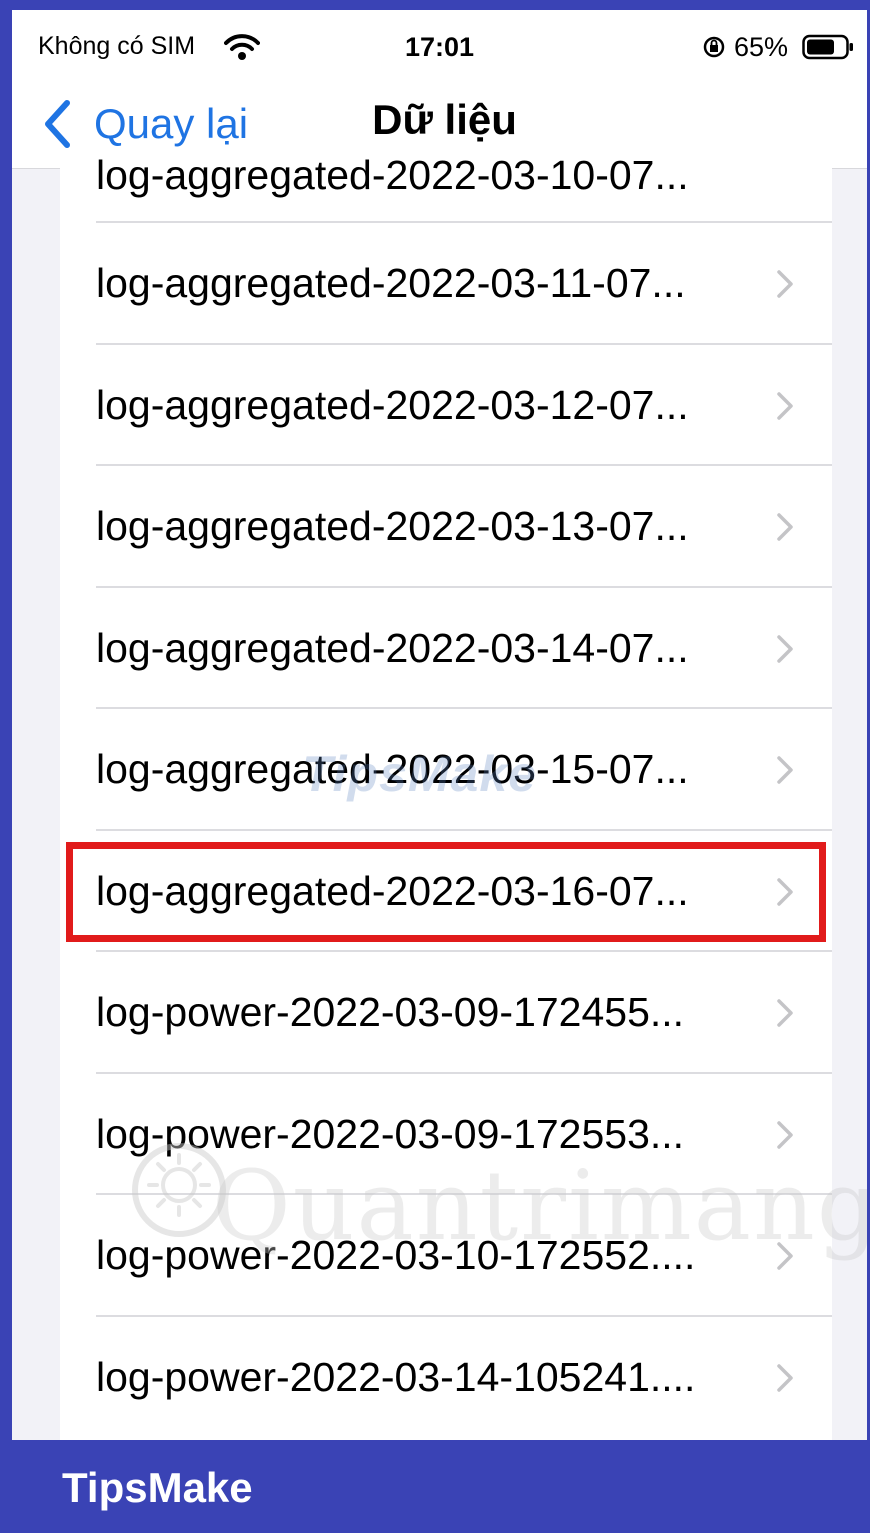 Image resolution: width=870 pixels, height=1533 pixels. Describe the element at coordinates (761, 47) in the screenshot. I see `battery-percent: 65%` at that location.